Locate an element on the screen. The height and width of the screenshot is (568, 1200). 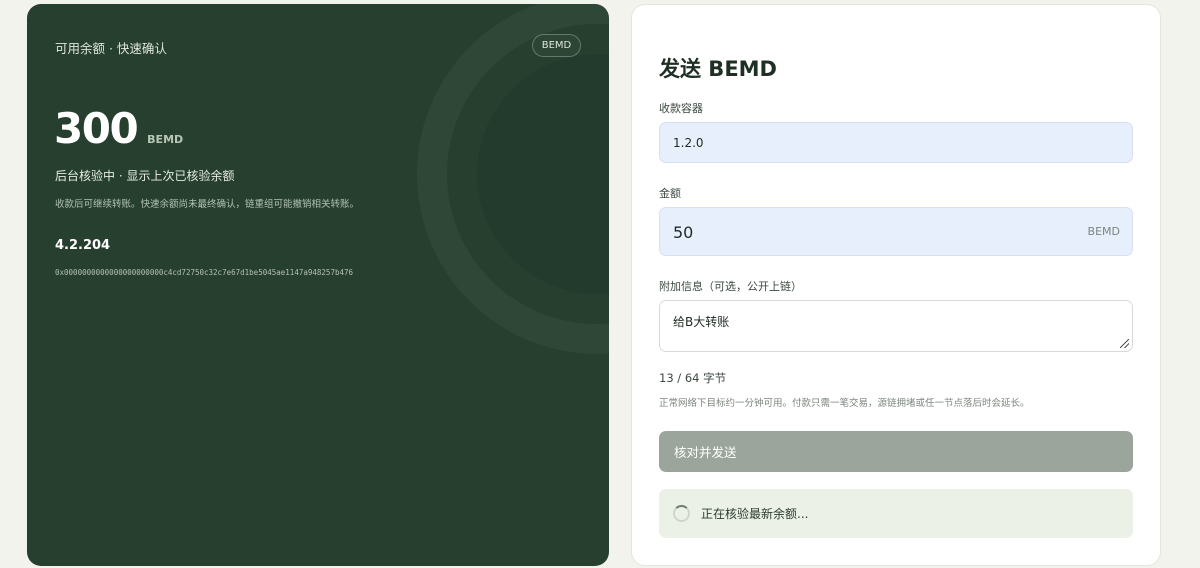
balance-amount-row: 300 BEMD is located at coordinates (118, 128).